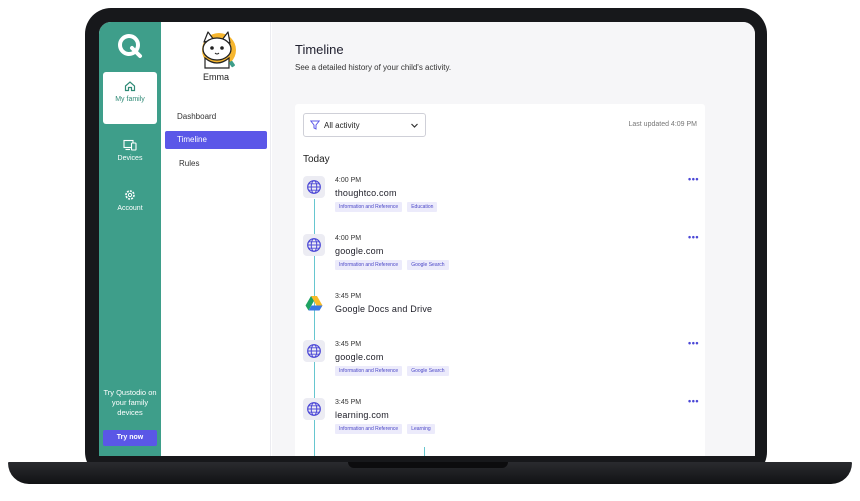  Describe the element at coordinates (130, 201) in the screenshot. I see `rail-item-account: Account` at that location.